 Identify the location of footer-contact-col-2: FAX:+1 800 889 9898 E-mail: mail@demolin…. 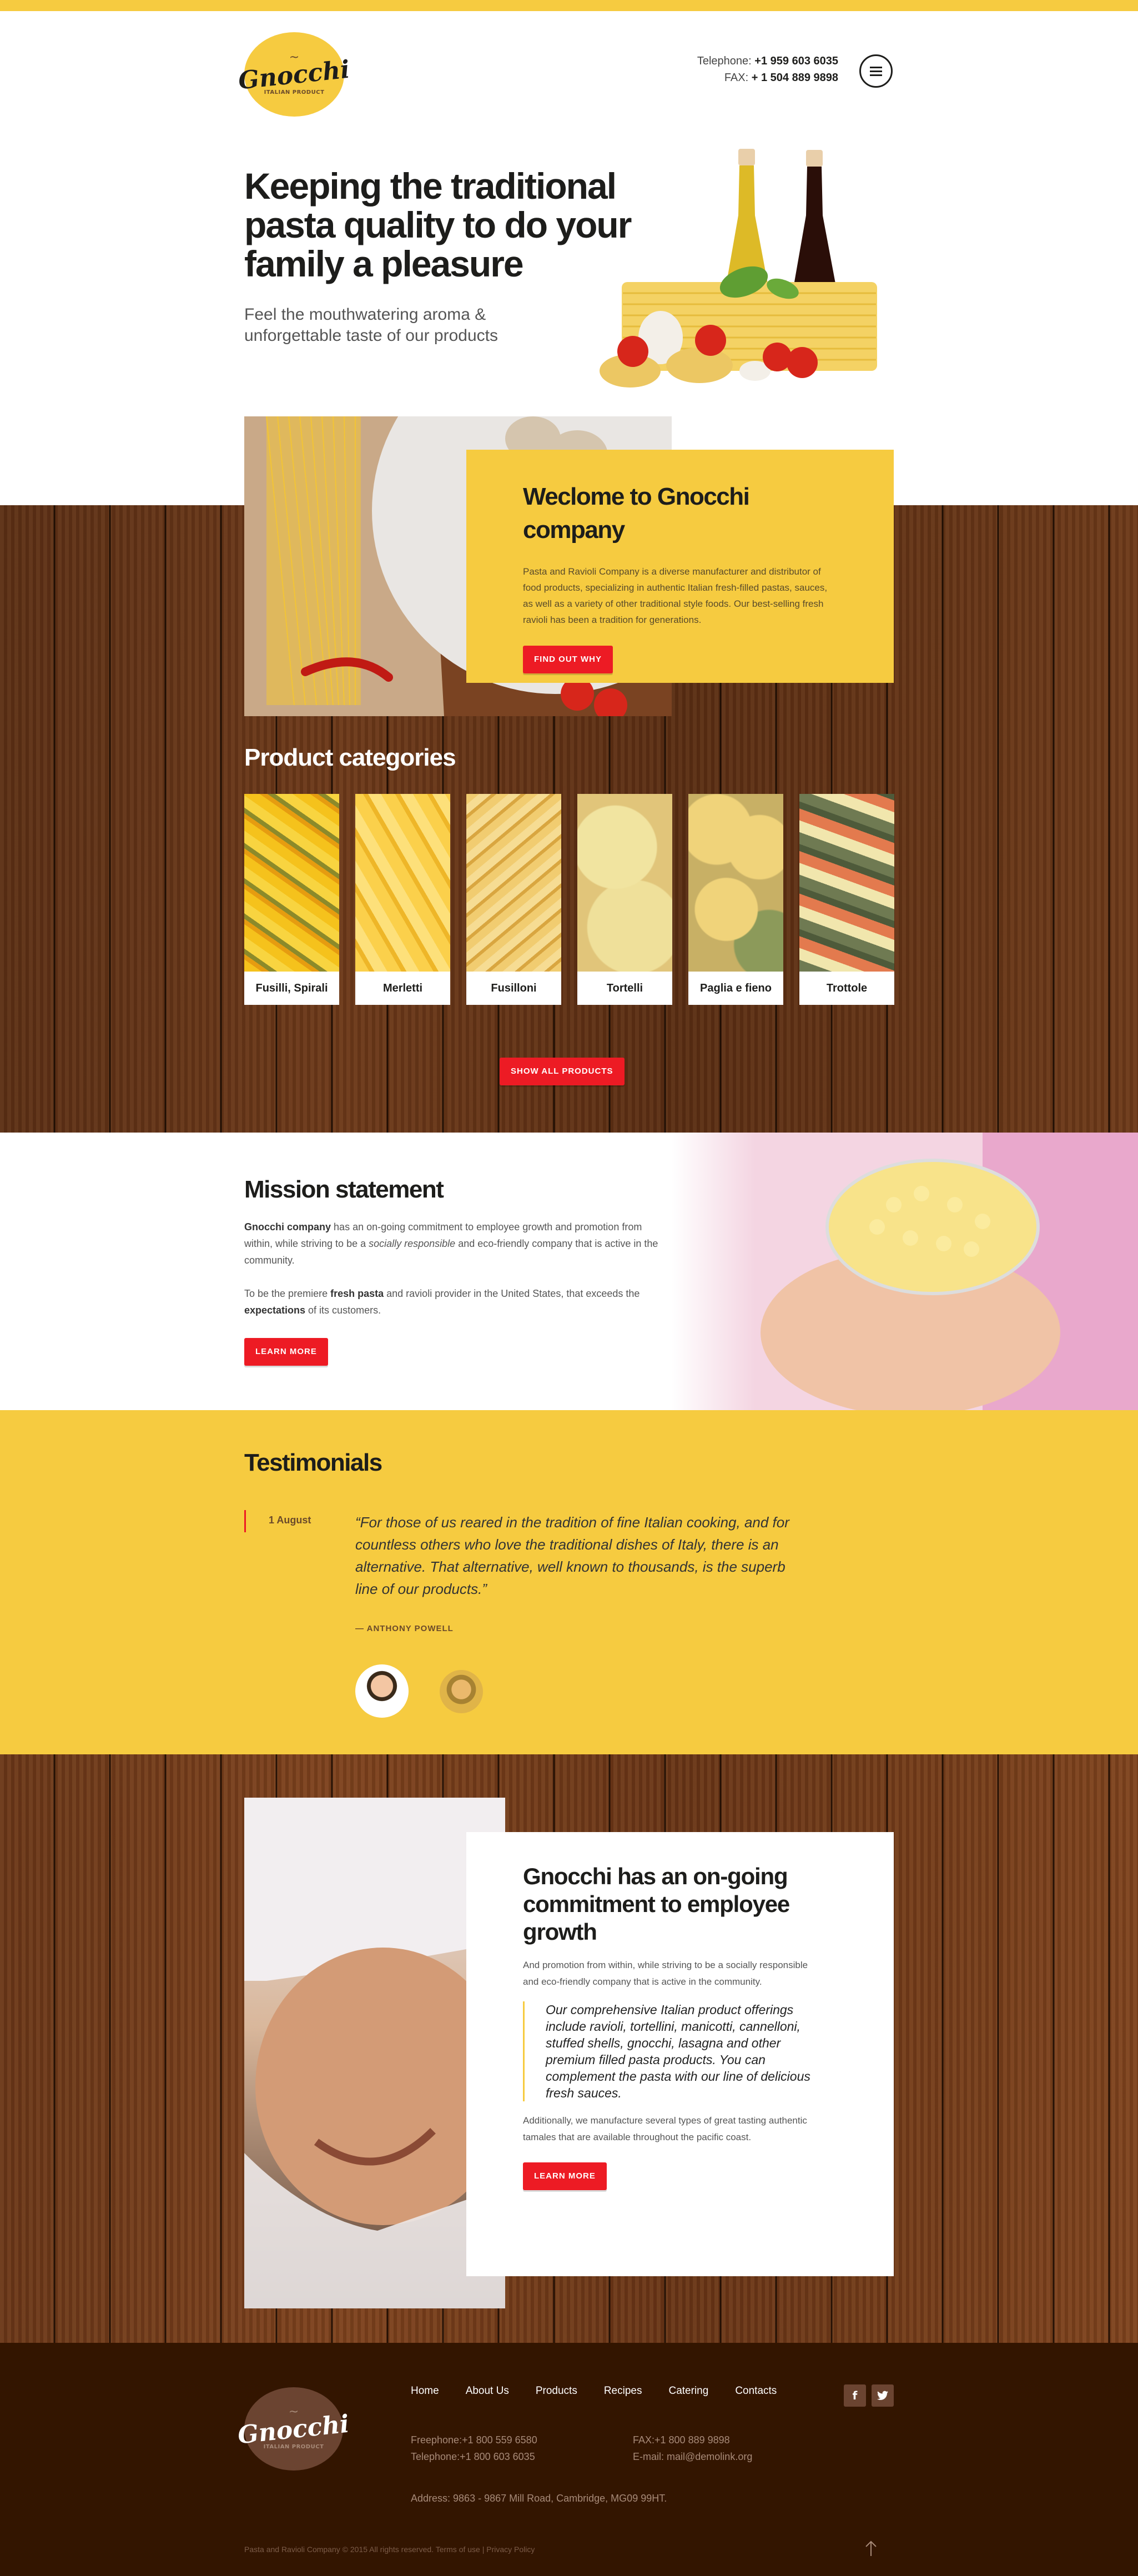
(693, 2448).